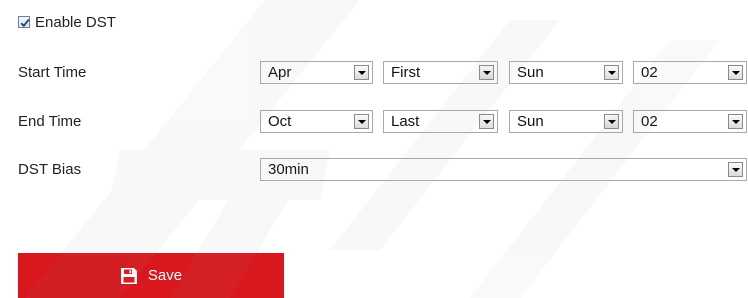  Describe the element at coordinates (165, 275) in the screenshot. I see `save-button-label: Save` at that location.